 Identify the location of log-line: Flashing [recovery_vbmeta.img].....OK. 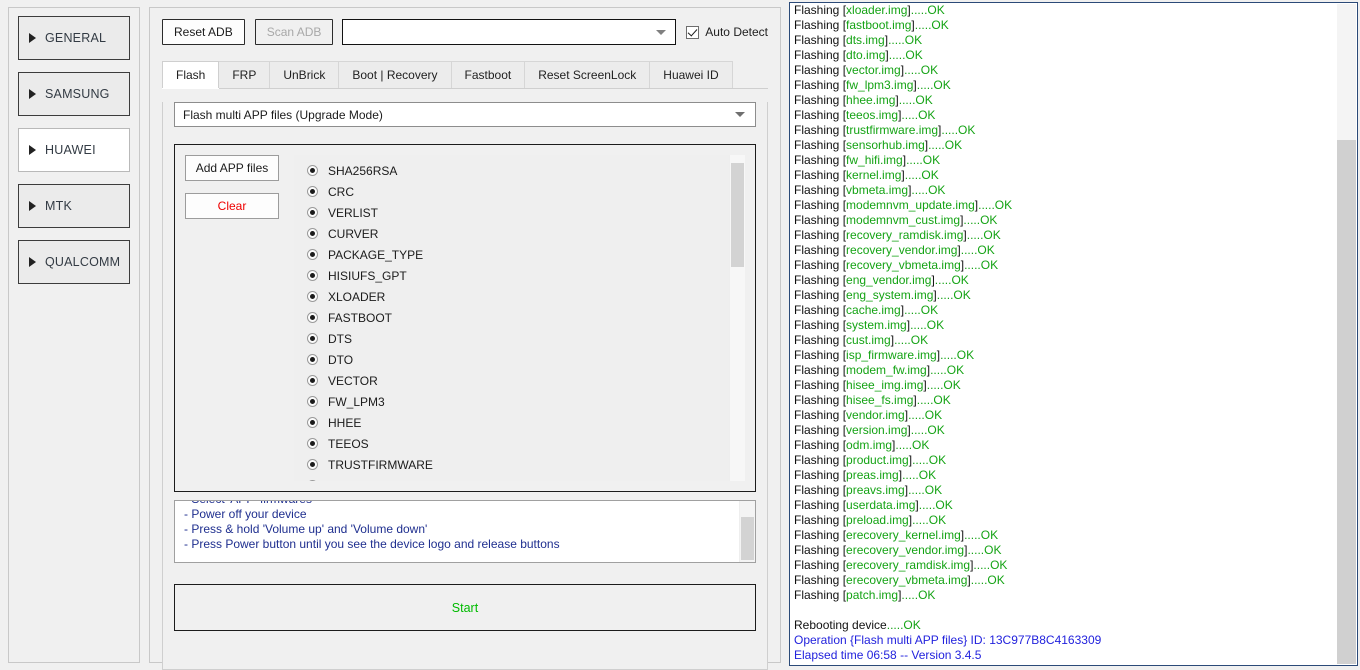
(1064, 265).